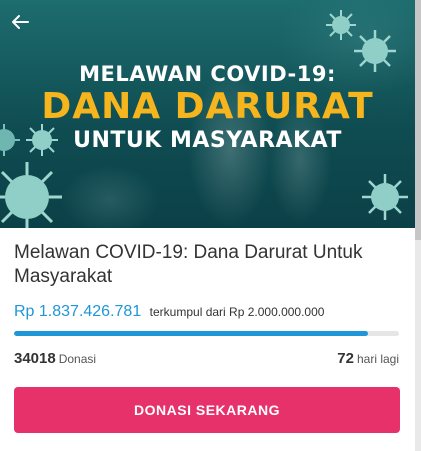 The height and width of the screenshot is (451, 421). Describe the element at coordinates (418, 120) in the screenshot. I see `scrollbar-thumb` at that location.